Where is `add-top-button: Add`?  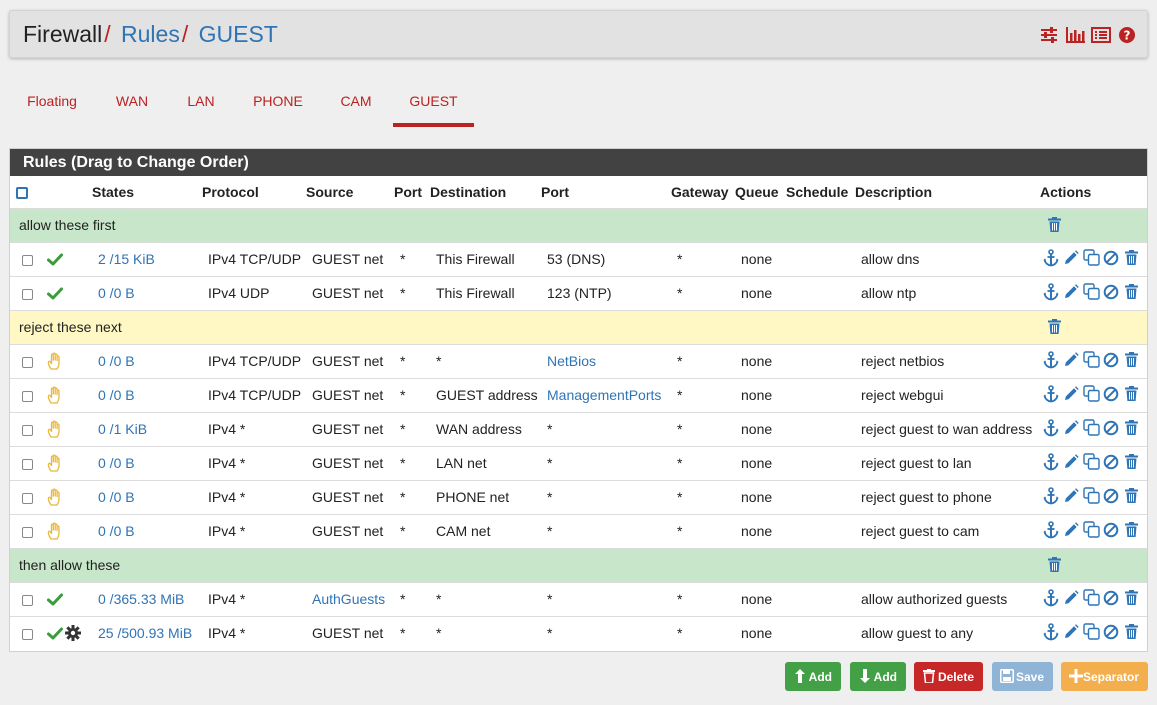
add-top-button: Add is located at coordinates (813, 676).